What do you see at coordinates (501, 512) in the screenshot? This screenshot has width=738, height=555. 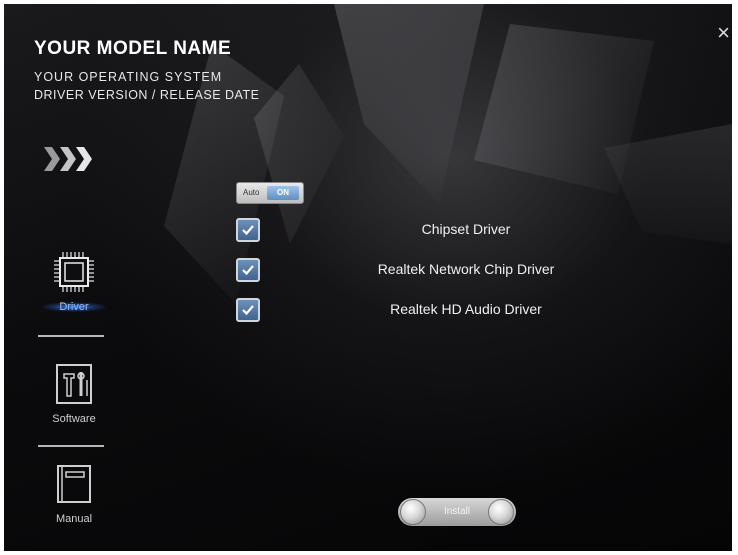 I see `knob-icon` at bounding box center [501, 512].